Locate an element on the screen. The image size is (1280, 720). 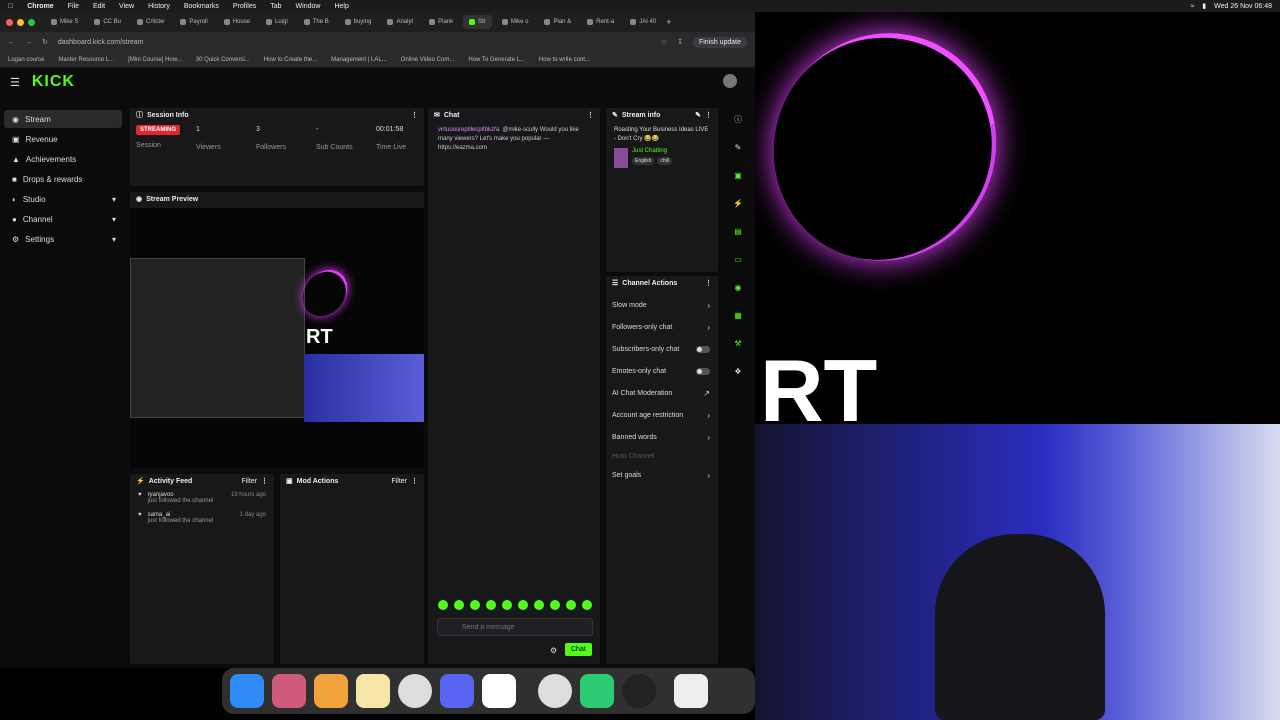
menu-history: History is located at coordinates (159, 6).